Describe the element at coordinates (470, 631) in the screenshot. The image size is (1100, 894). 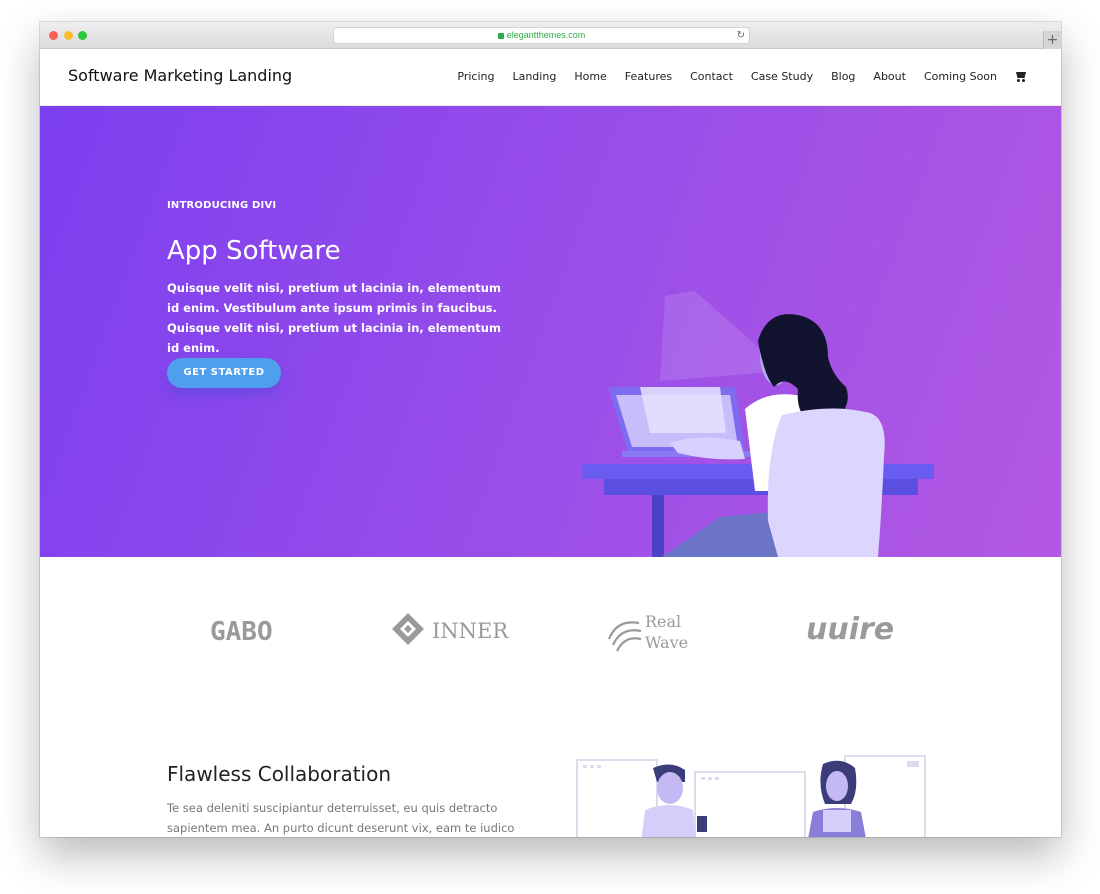
I see `brand-name: INNER` at that location.